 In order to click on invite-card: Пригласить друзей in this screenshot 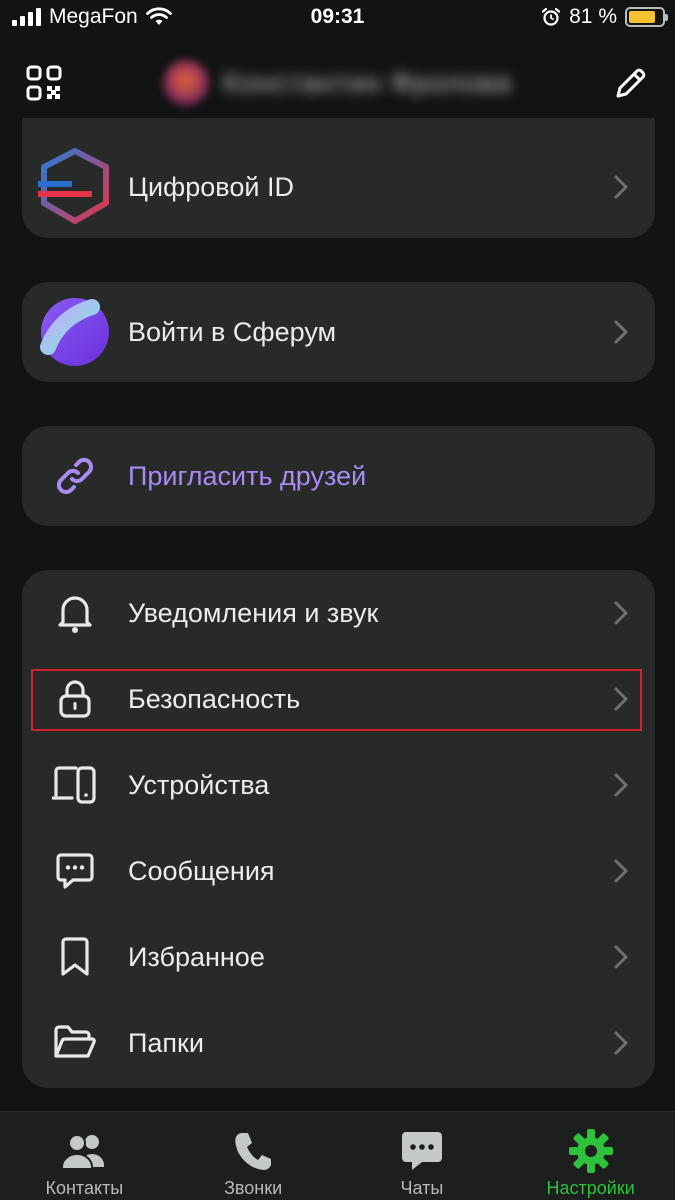, I will do `click(338, 476)`.